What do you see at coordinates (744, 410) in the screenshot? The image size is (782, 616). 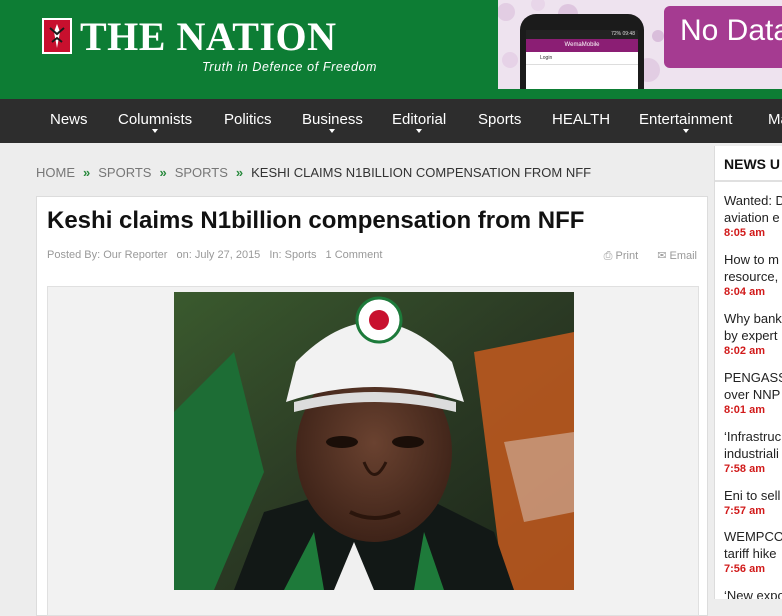 I see `news-timestamp: 8:01 am` at bounding box center [744, 410].